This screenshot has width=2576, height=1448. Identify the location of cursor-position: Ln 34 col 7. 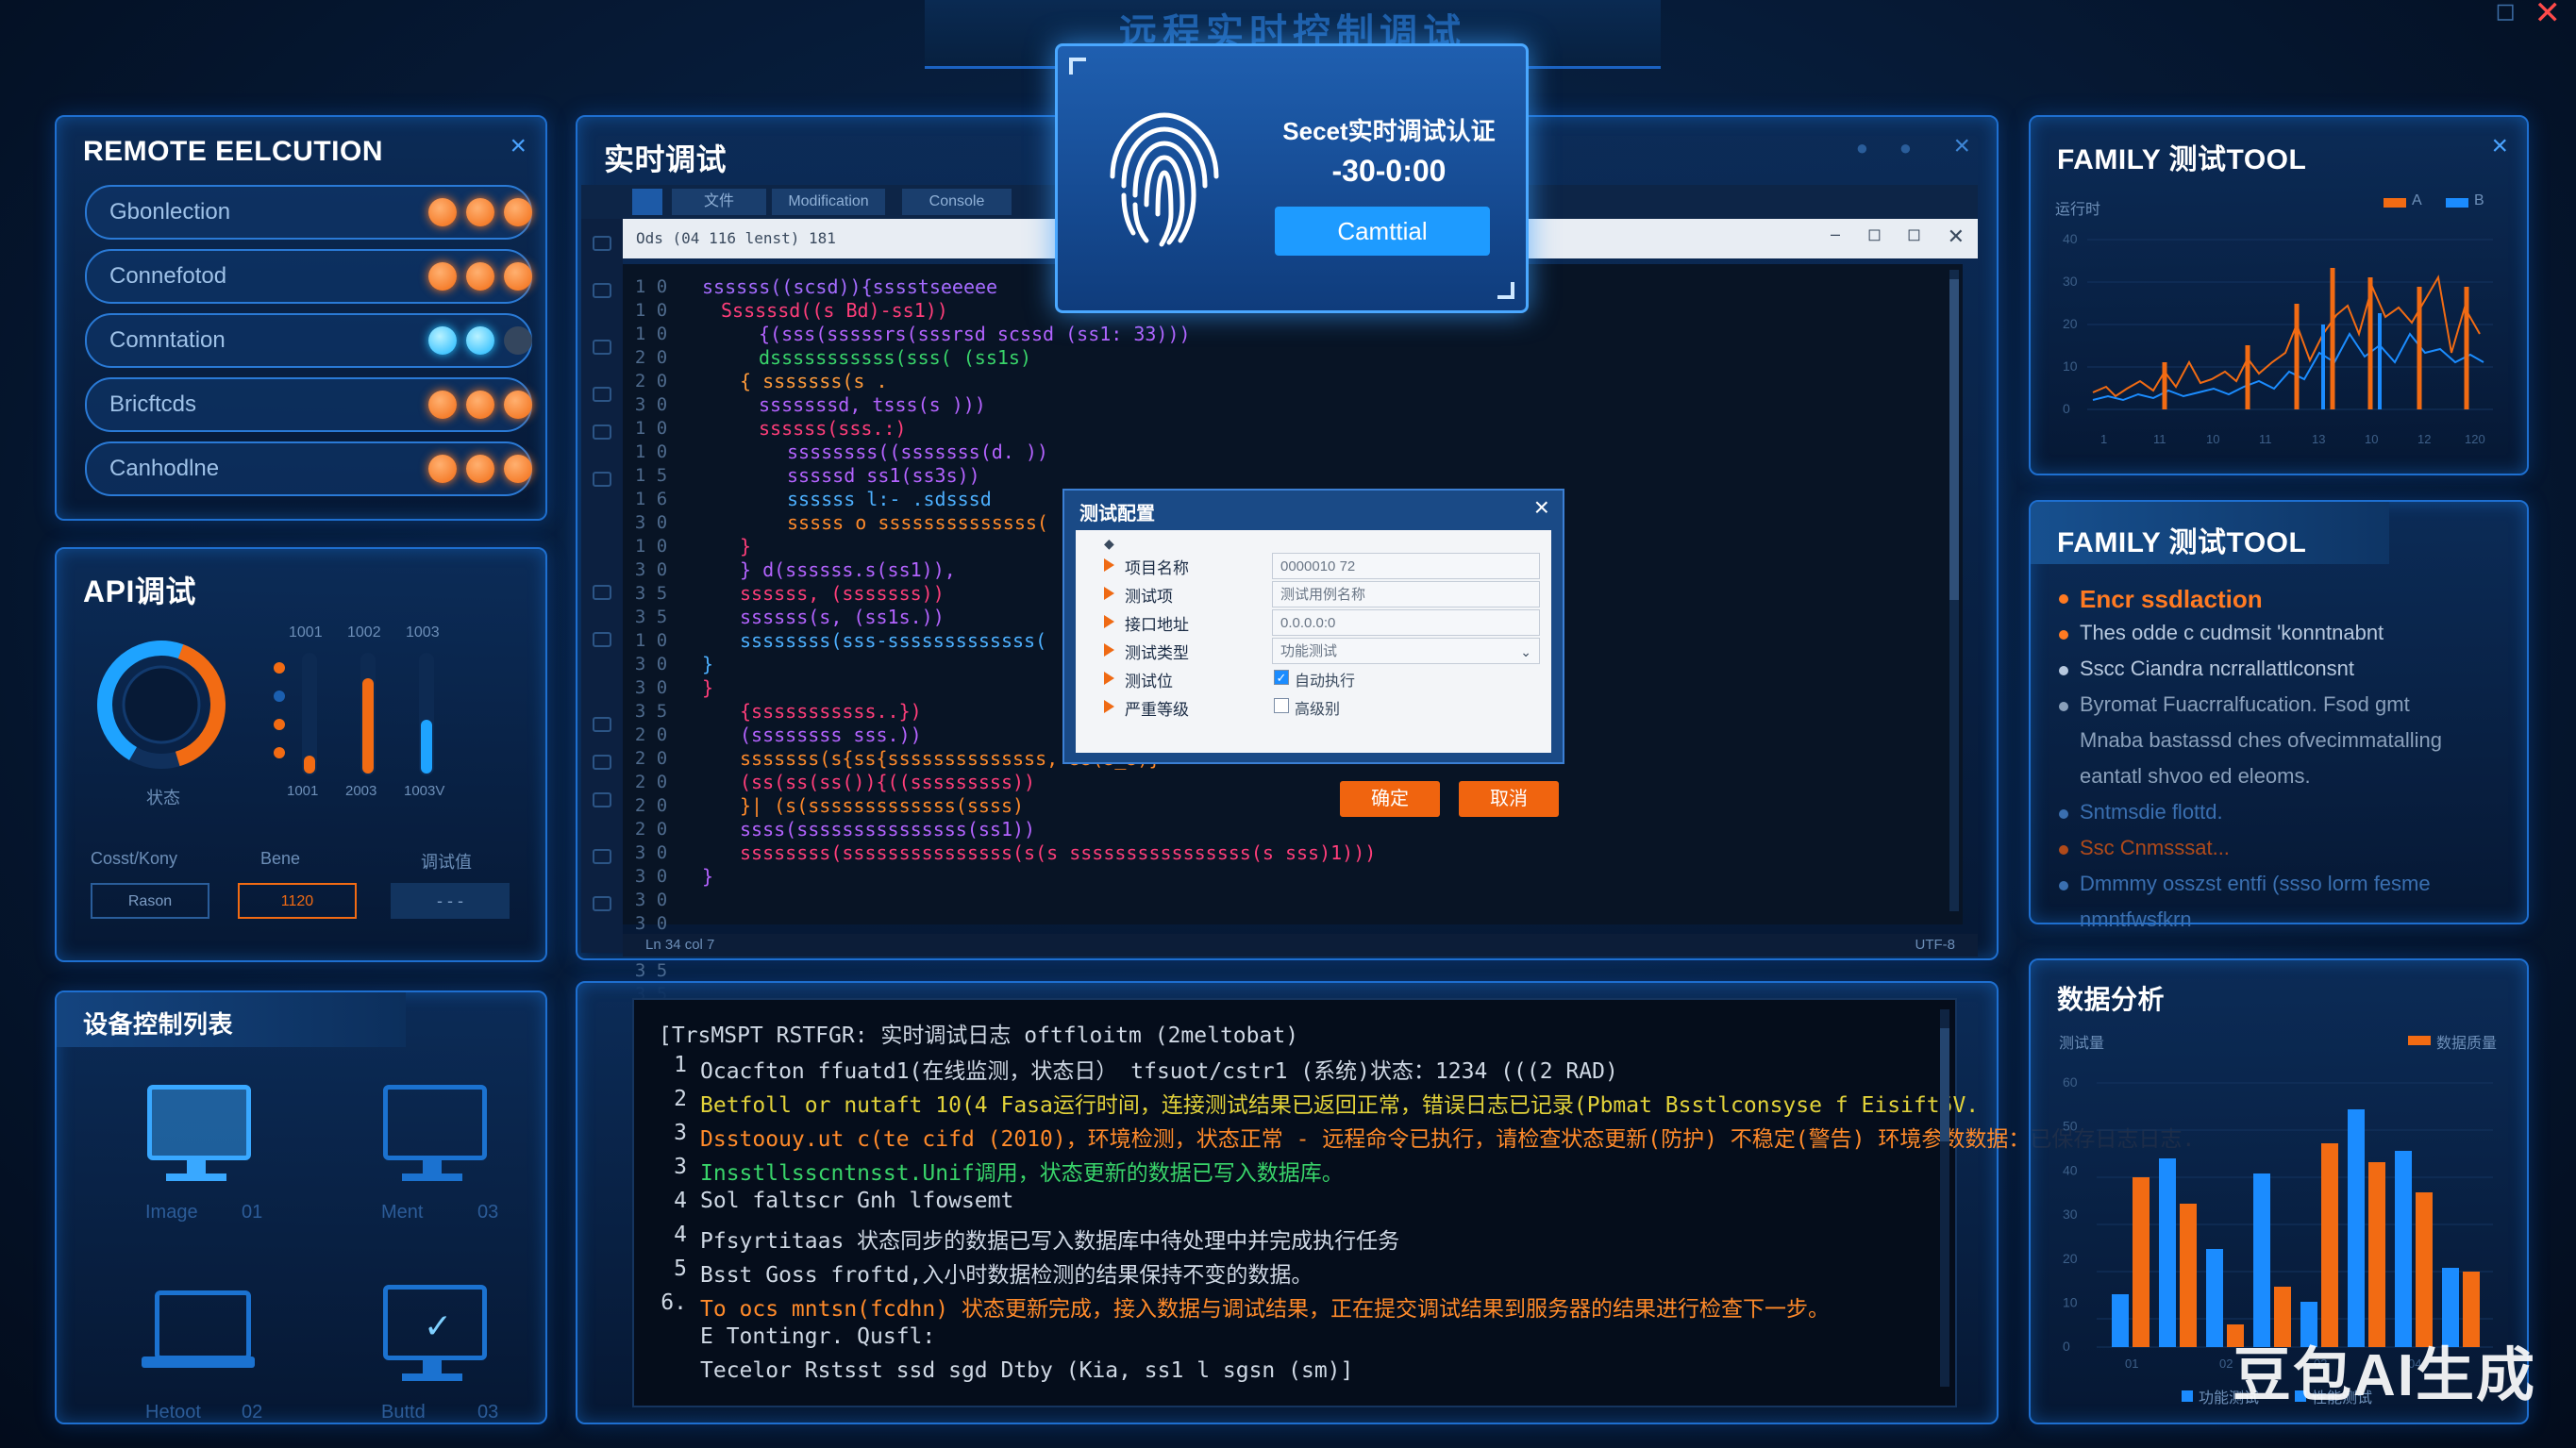
(680, 945).